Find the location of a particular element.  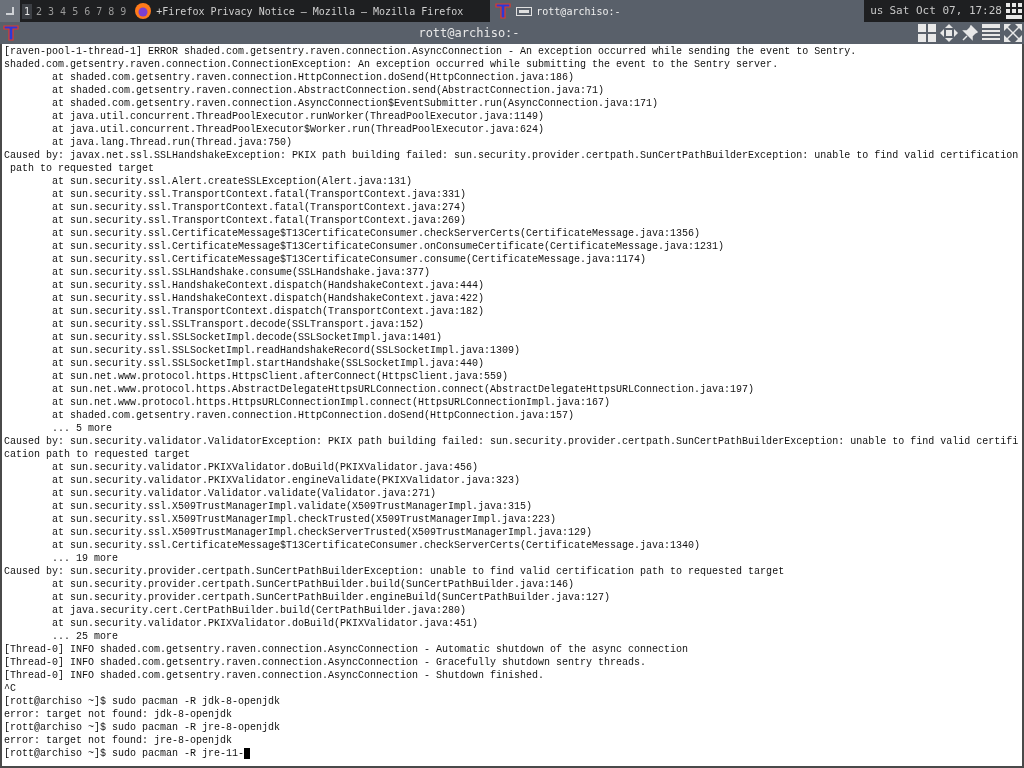

root-badge-icon is located at coordinates (524, 11).